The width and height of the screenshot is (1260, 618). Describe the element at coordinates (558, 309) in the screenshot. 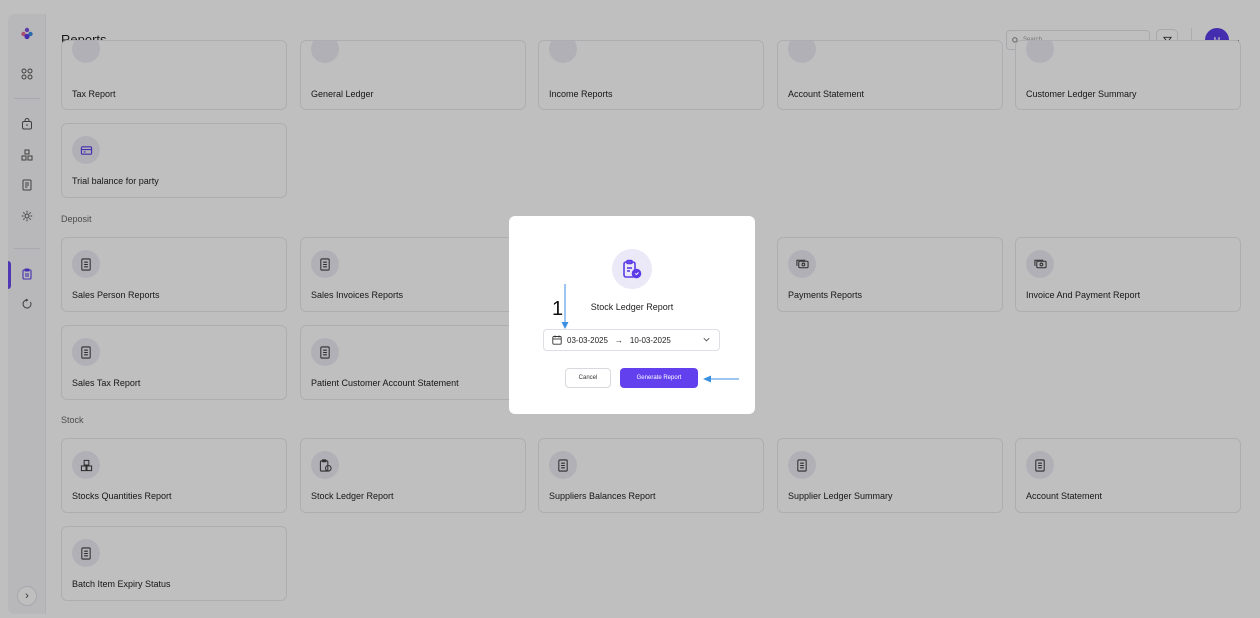

I see `annotation-step-number: 1` at that location.